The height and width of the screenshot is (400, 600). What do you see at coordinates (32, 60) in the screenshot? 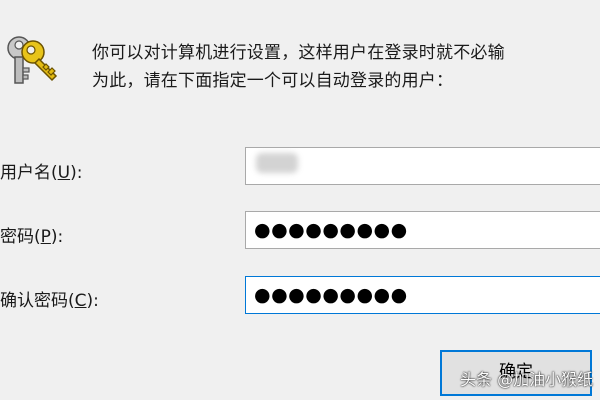
I see `keys-icon` at bounding box center [32, 60].